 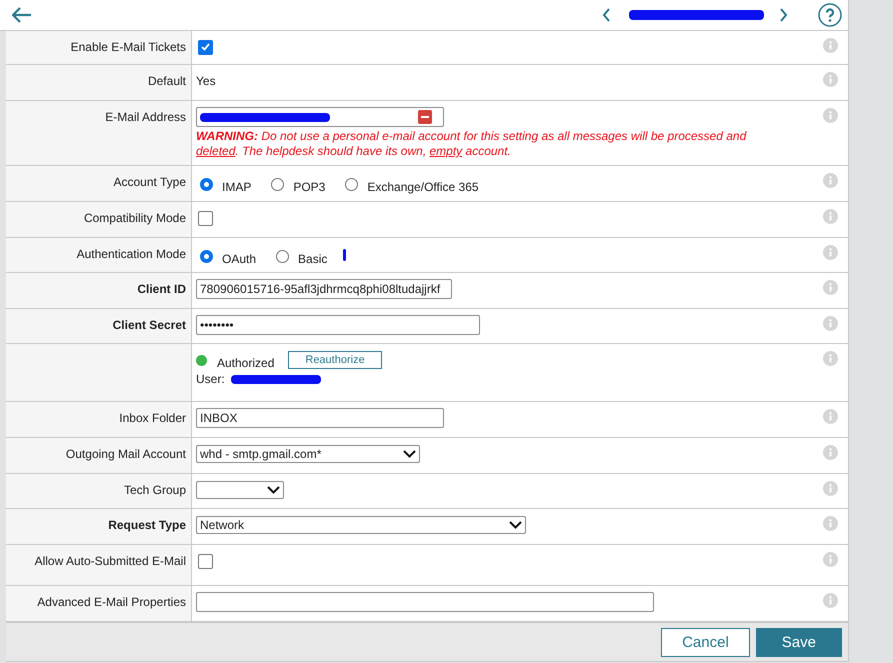 I want to click on field-label: Inbox Folder, so click(x=99, y=419).